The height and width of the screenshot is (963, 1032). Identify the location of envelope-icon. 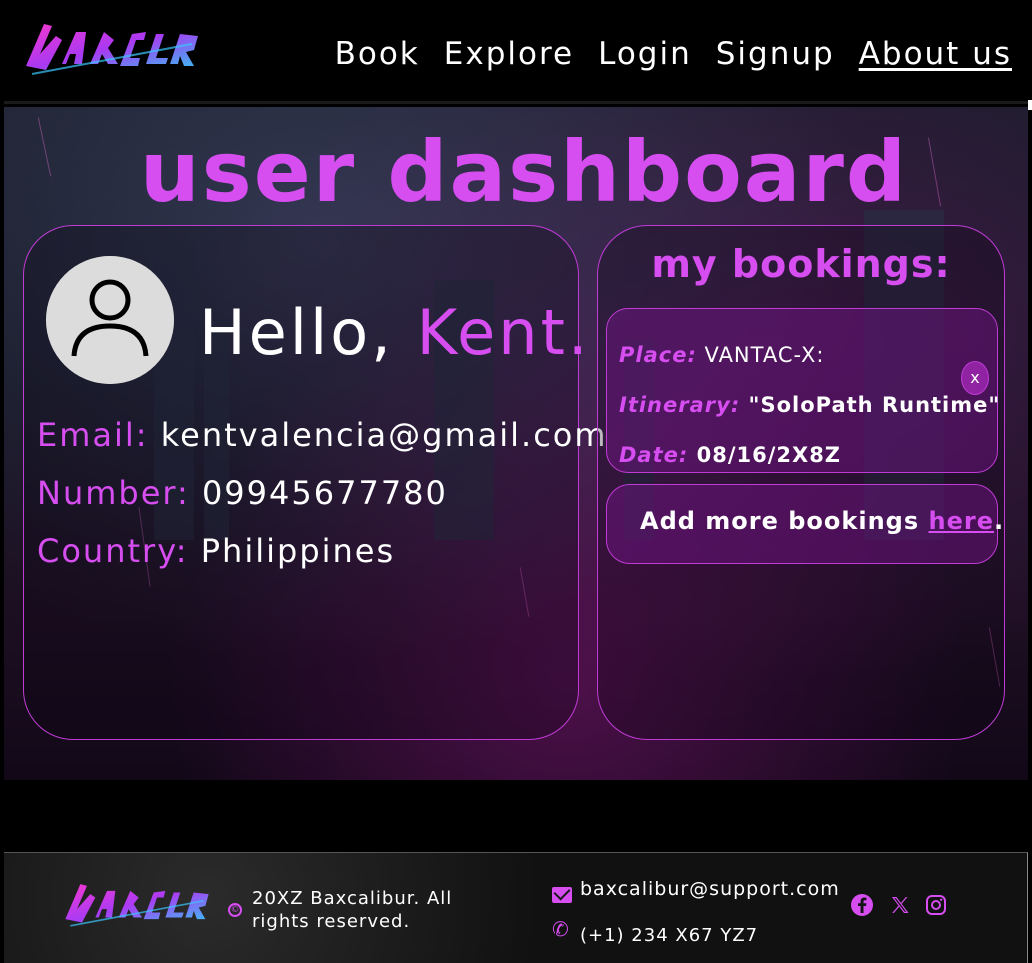
(562, 895).